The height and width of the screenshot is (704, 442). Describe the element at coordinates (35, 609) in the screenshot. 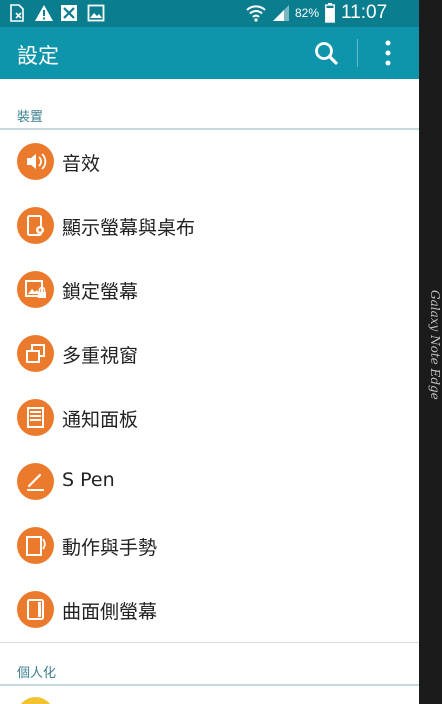

I see `edge-screen-icon` at that location.